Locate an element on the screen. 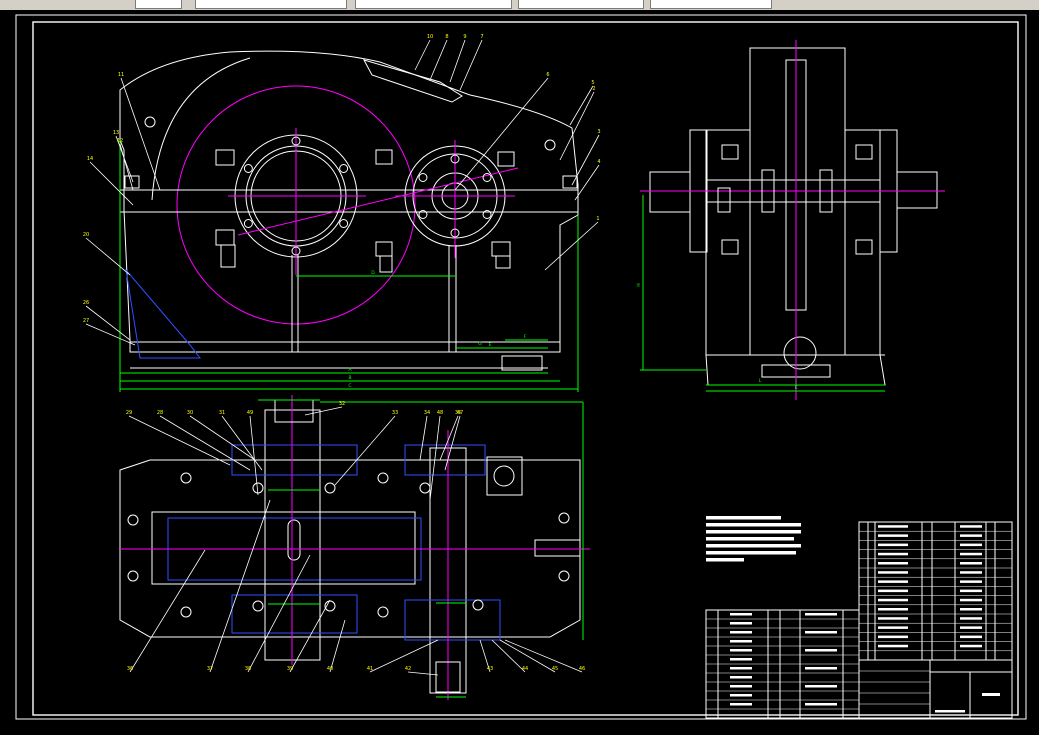 The height and width of the screenshot is (735, 1039). drawing-title-text is located at coordinates (991, 694).